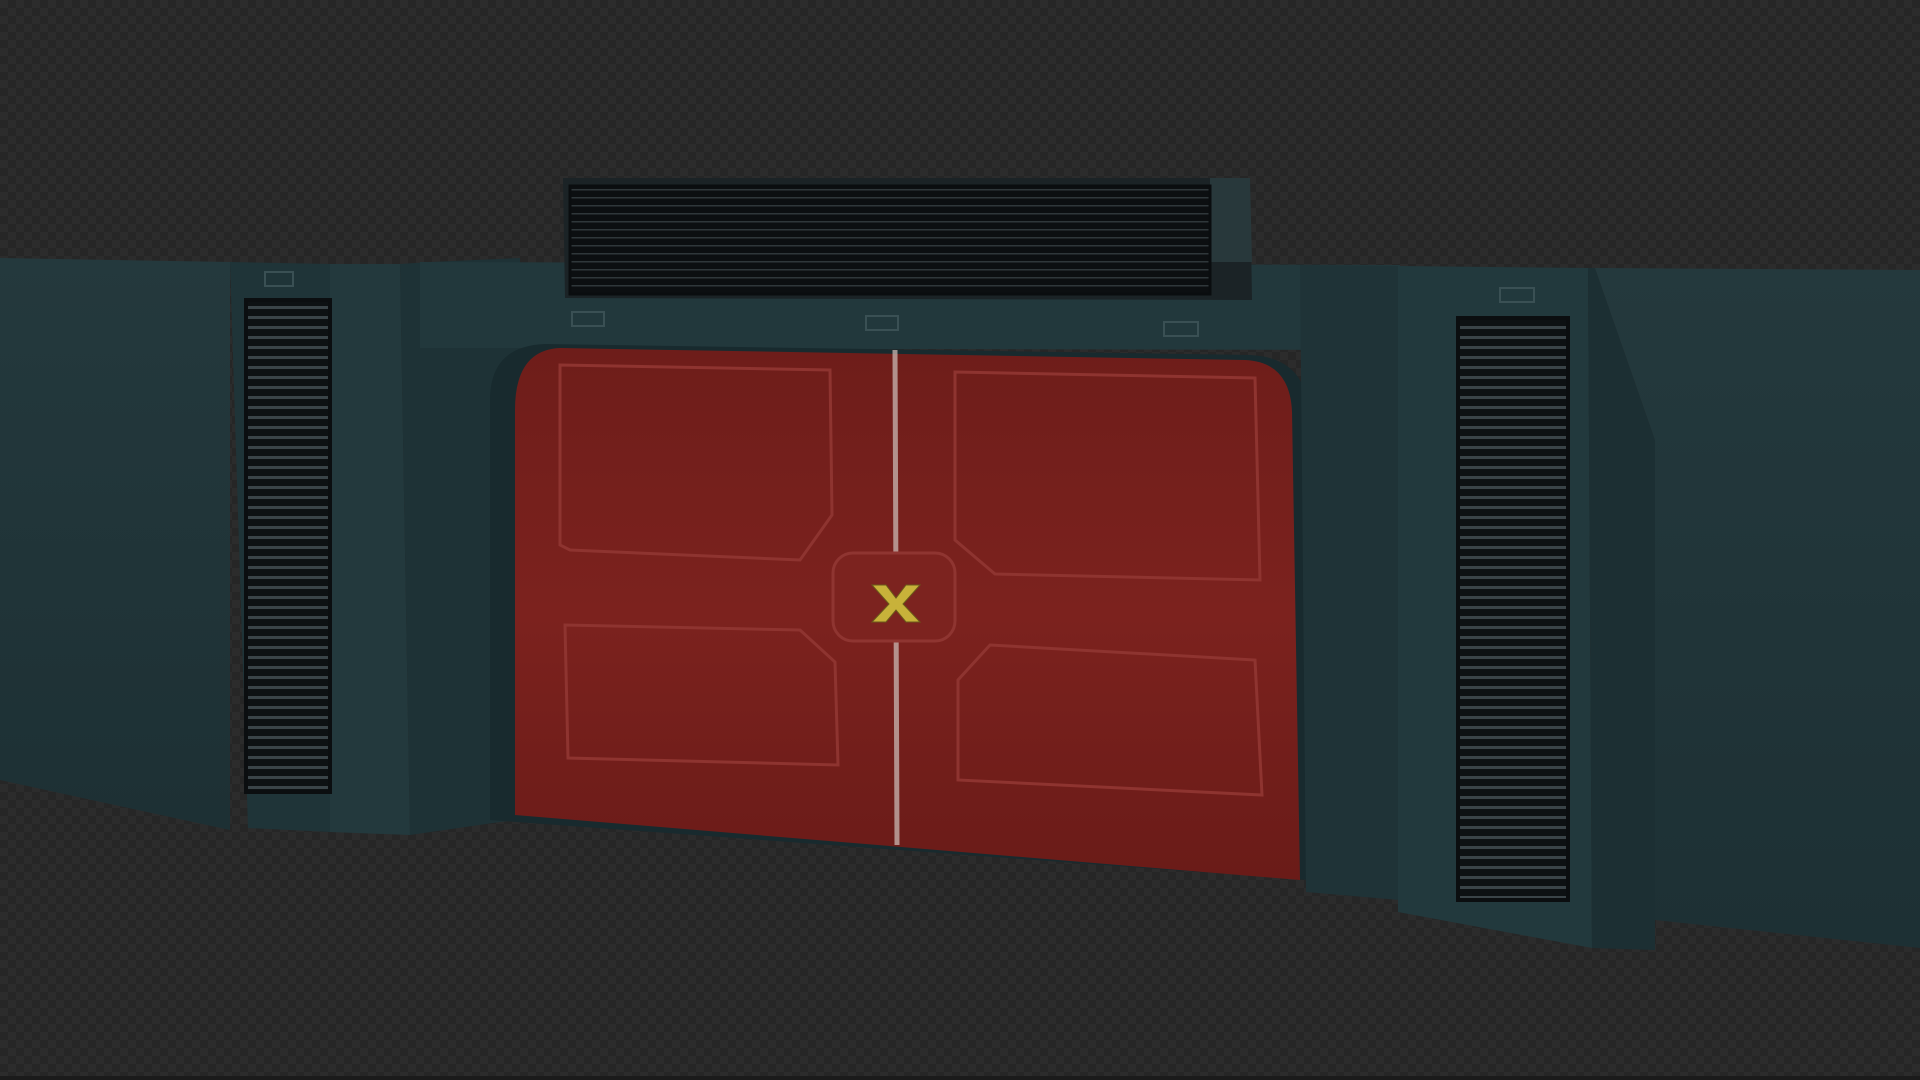 This screenshot has height=1080, width=1920. What do you see at coordinates (890, 240) in the screenshot?
I see `top-vent-grille` at bounding box center [890, 240].